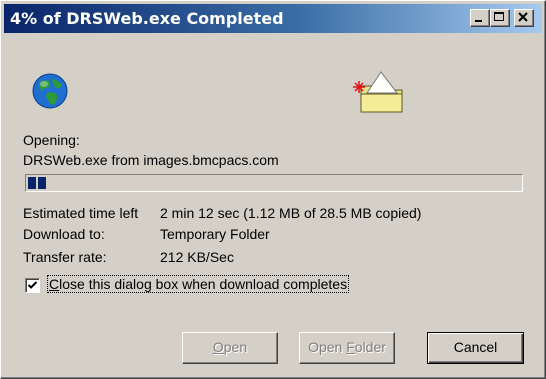 This screenshot has height=379, width=546. Describe the element at coordinates (64, 234) in the screenshot. I see `download-to-label: Download to:` at that location.